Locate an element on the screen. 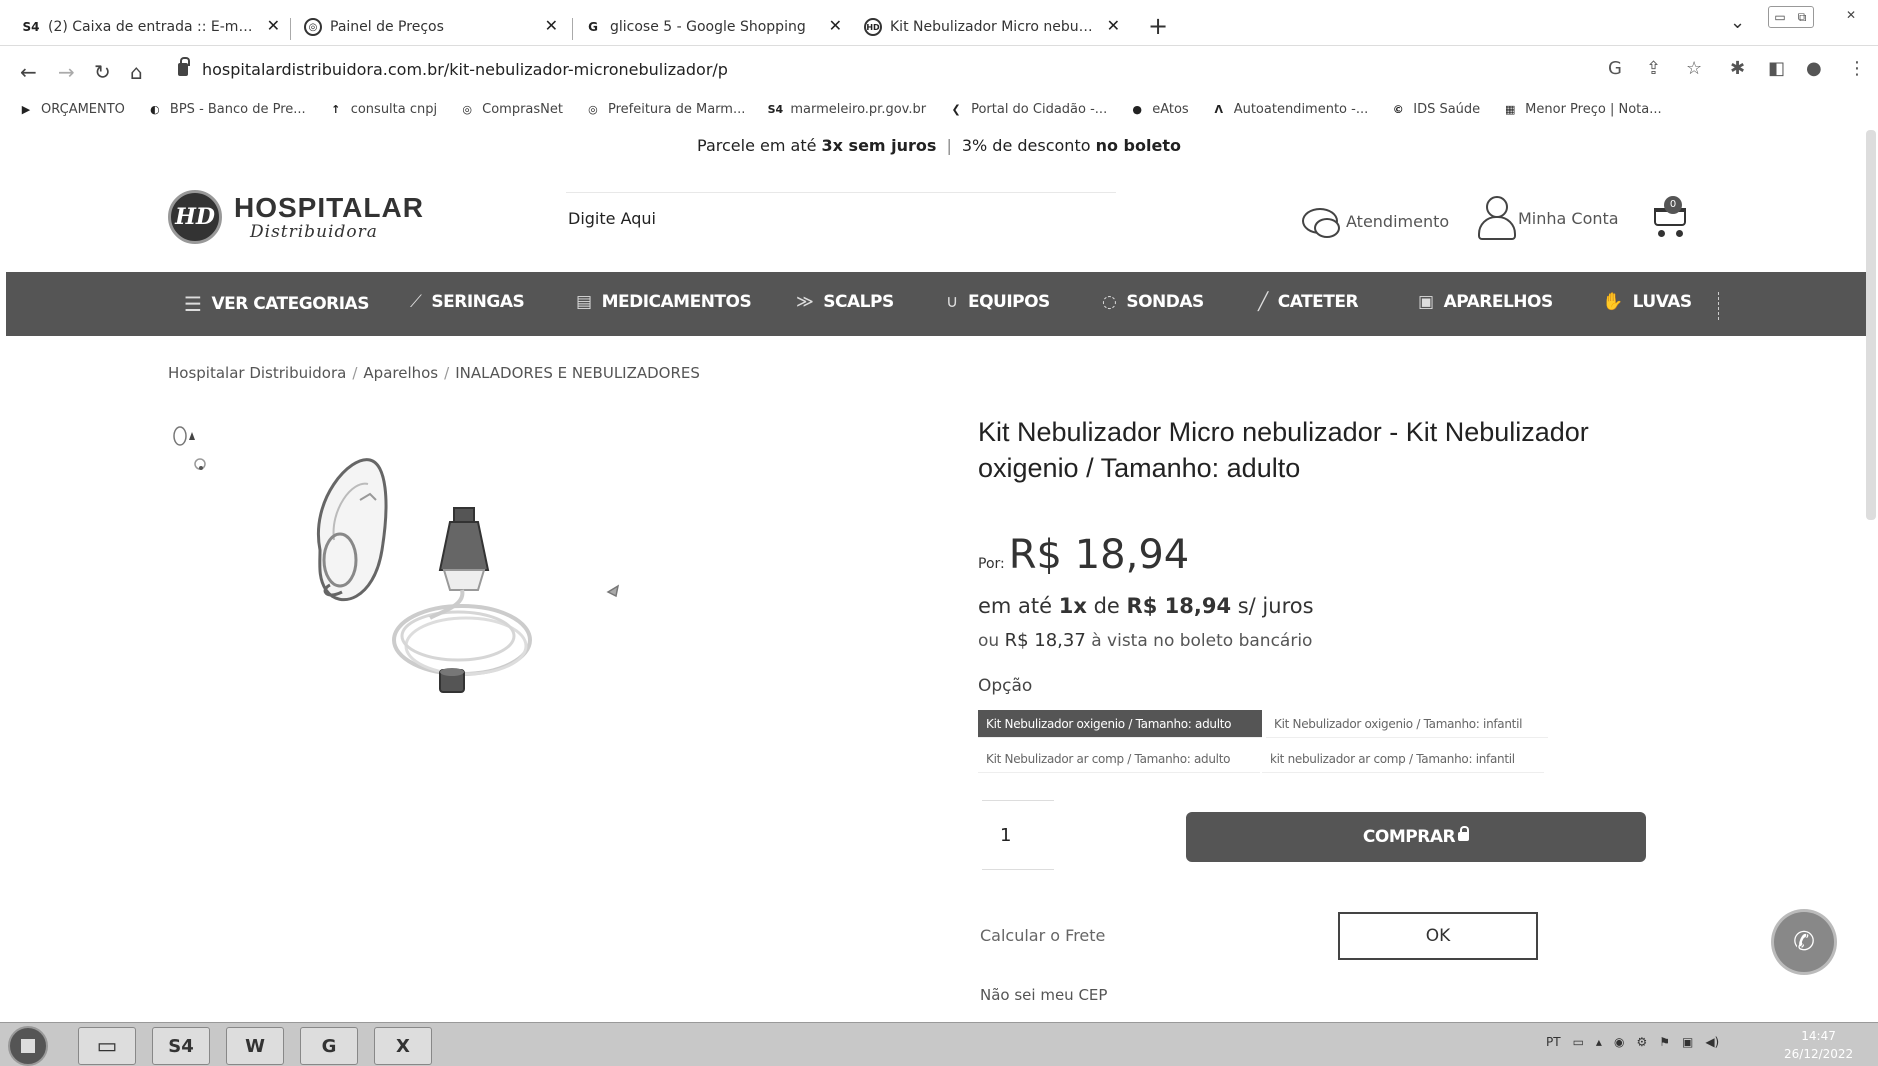  google-lens-icon: G is located at coordinates (1615, 68).